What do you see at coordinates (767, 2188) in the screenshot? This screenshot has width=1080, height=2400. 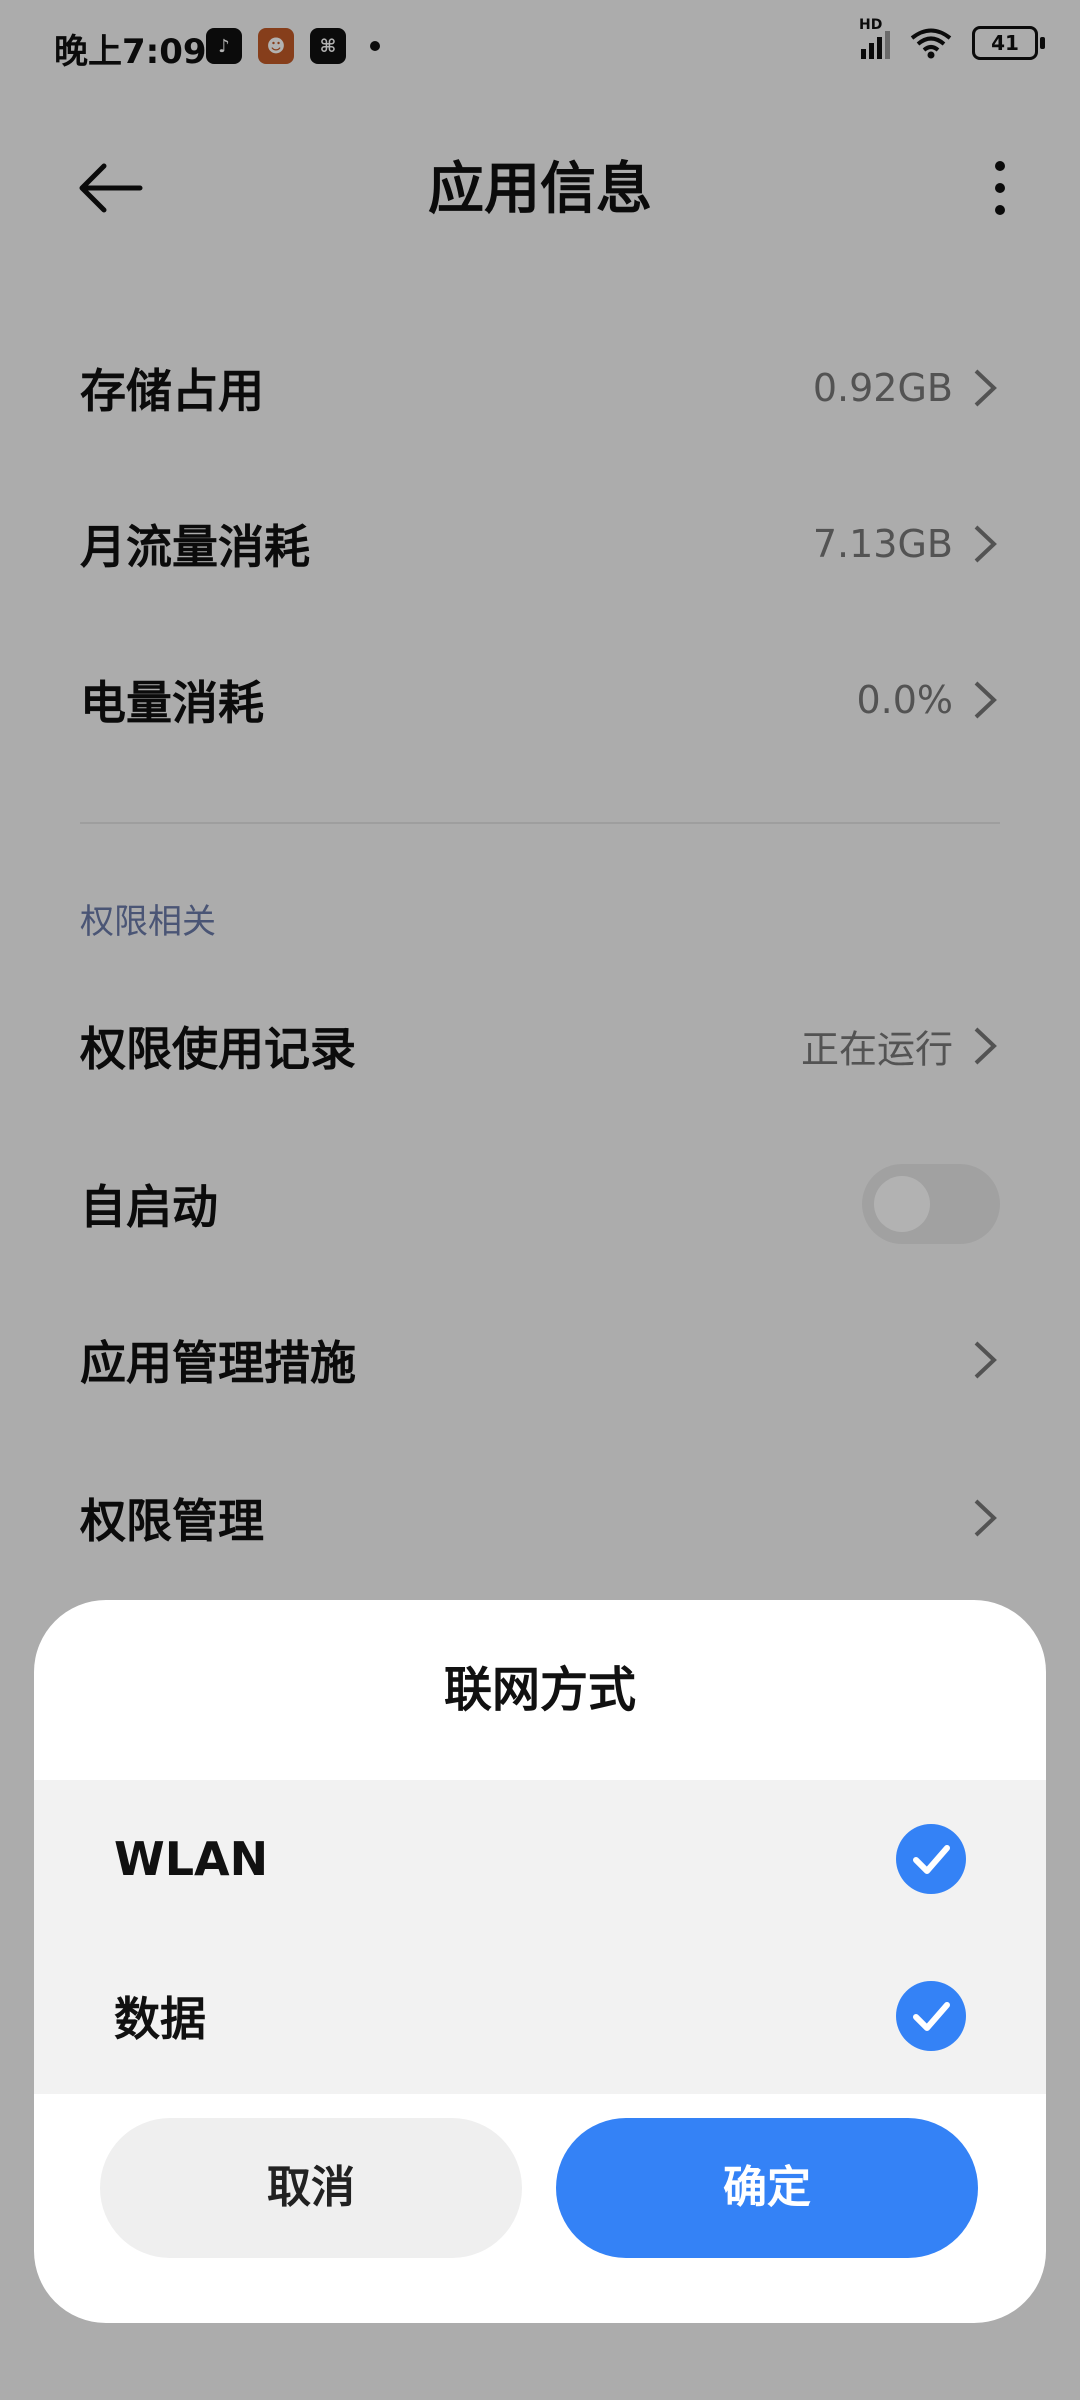 I see `confirm-button: 确定` at bounding box center [767, 2188].